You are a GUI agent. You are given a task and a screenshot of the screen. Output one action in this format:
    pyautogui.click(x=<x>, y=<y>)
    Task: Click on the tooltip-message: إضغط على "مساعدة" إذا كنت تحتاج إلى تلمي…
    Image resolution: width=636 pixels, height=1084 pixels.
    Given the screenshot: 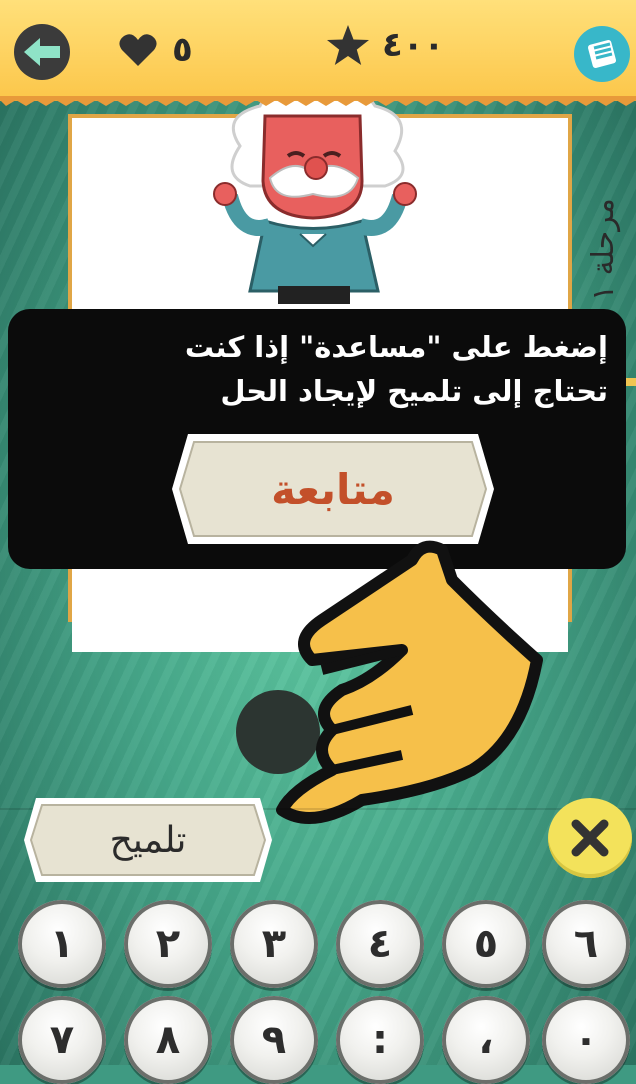 What is the action you would take?
    pyautogui.click(x=328, y=369)
    